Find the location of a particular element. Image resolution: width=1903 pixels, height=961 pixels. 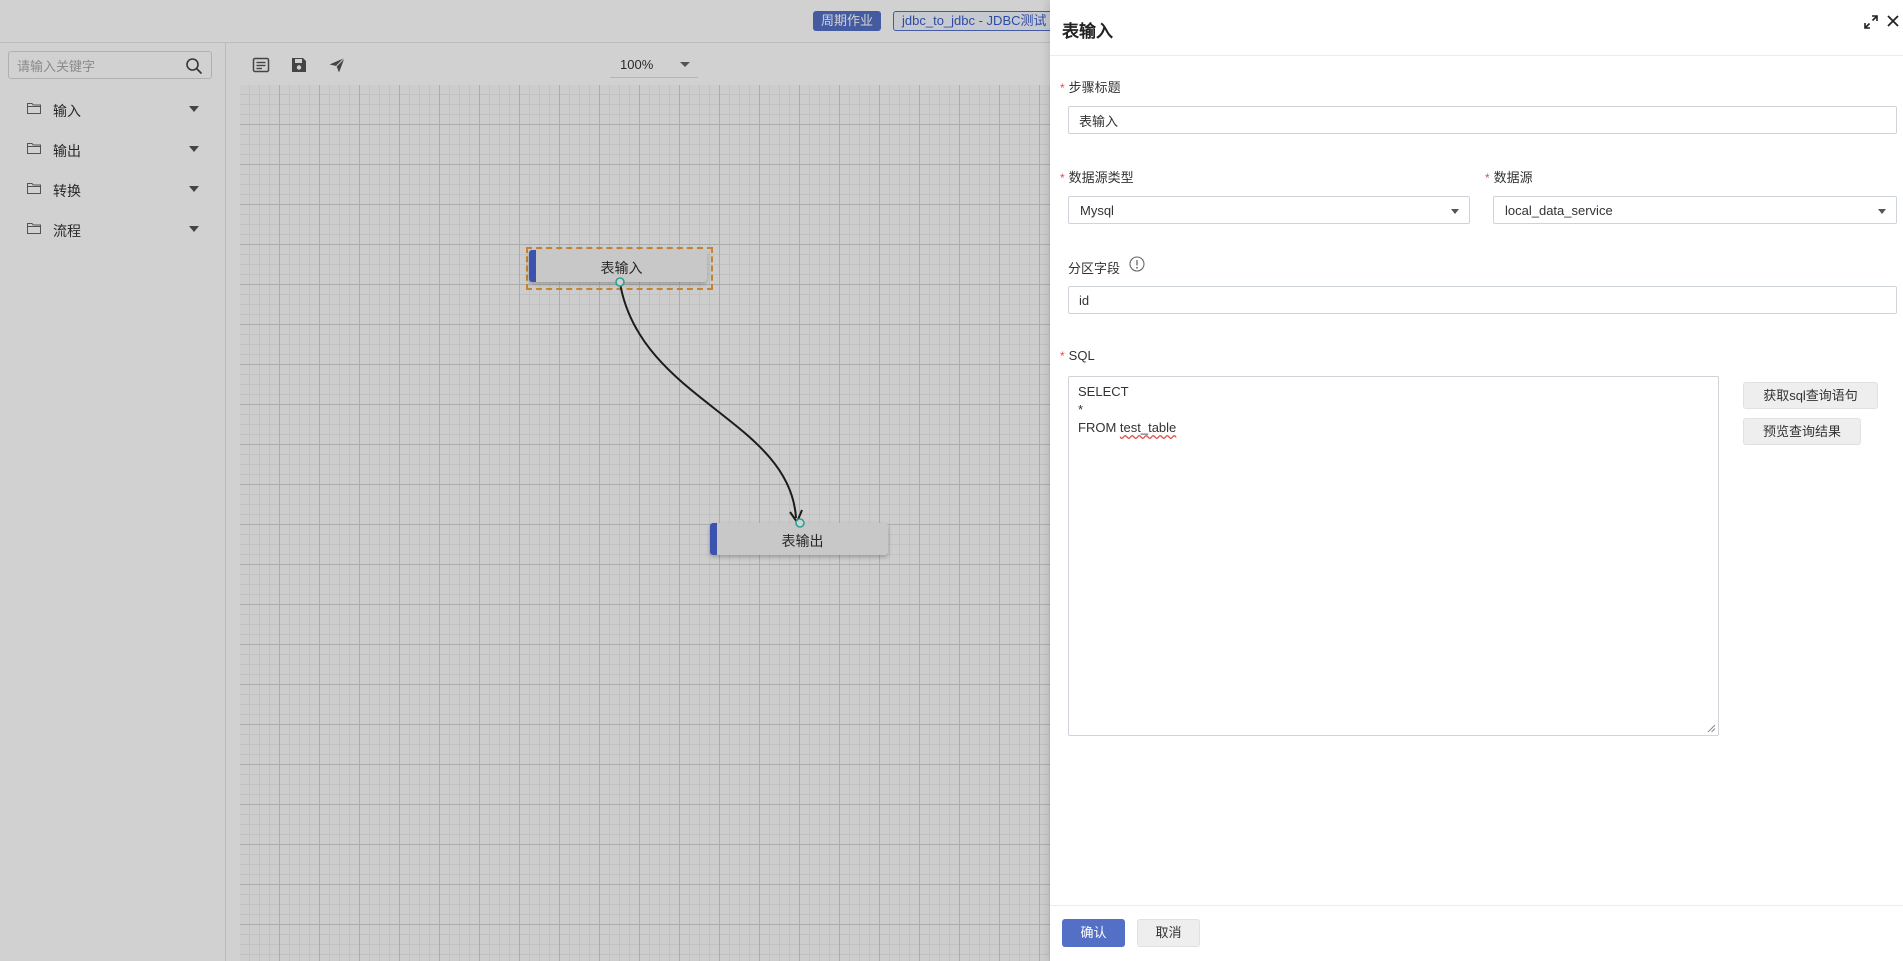

datasource-label: * 数据源 is located at coordinates (1509, 176).